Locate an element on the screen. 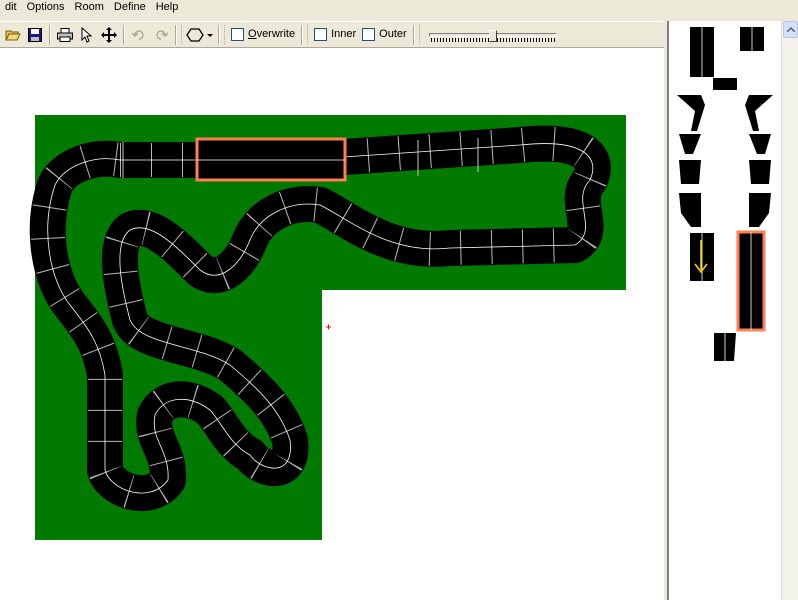 Image resolution: width=798 pixels, height=600 pixels. hexagon-dropdown-icon is located at coordinates (199, 34).